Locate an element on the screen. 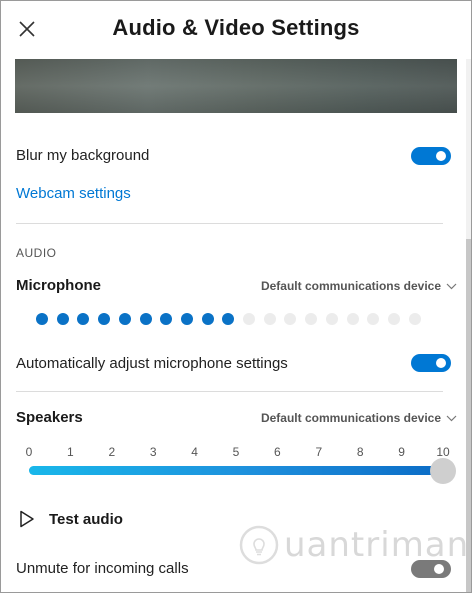 Image resolution: width=472 pixels, height=593 pixels. microphone-device-select: Default communications device is located at coordinates (359, 286).